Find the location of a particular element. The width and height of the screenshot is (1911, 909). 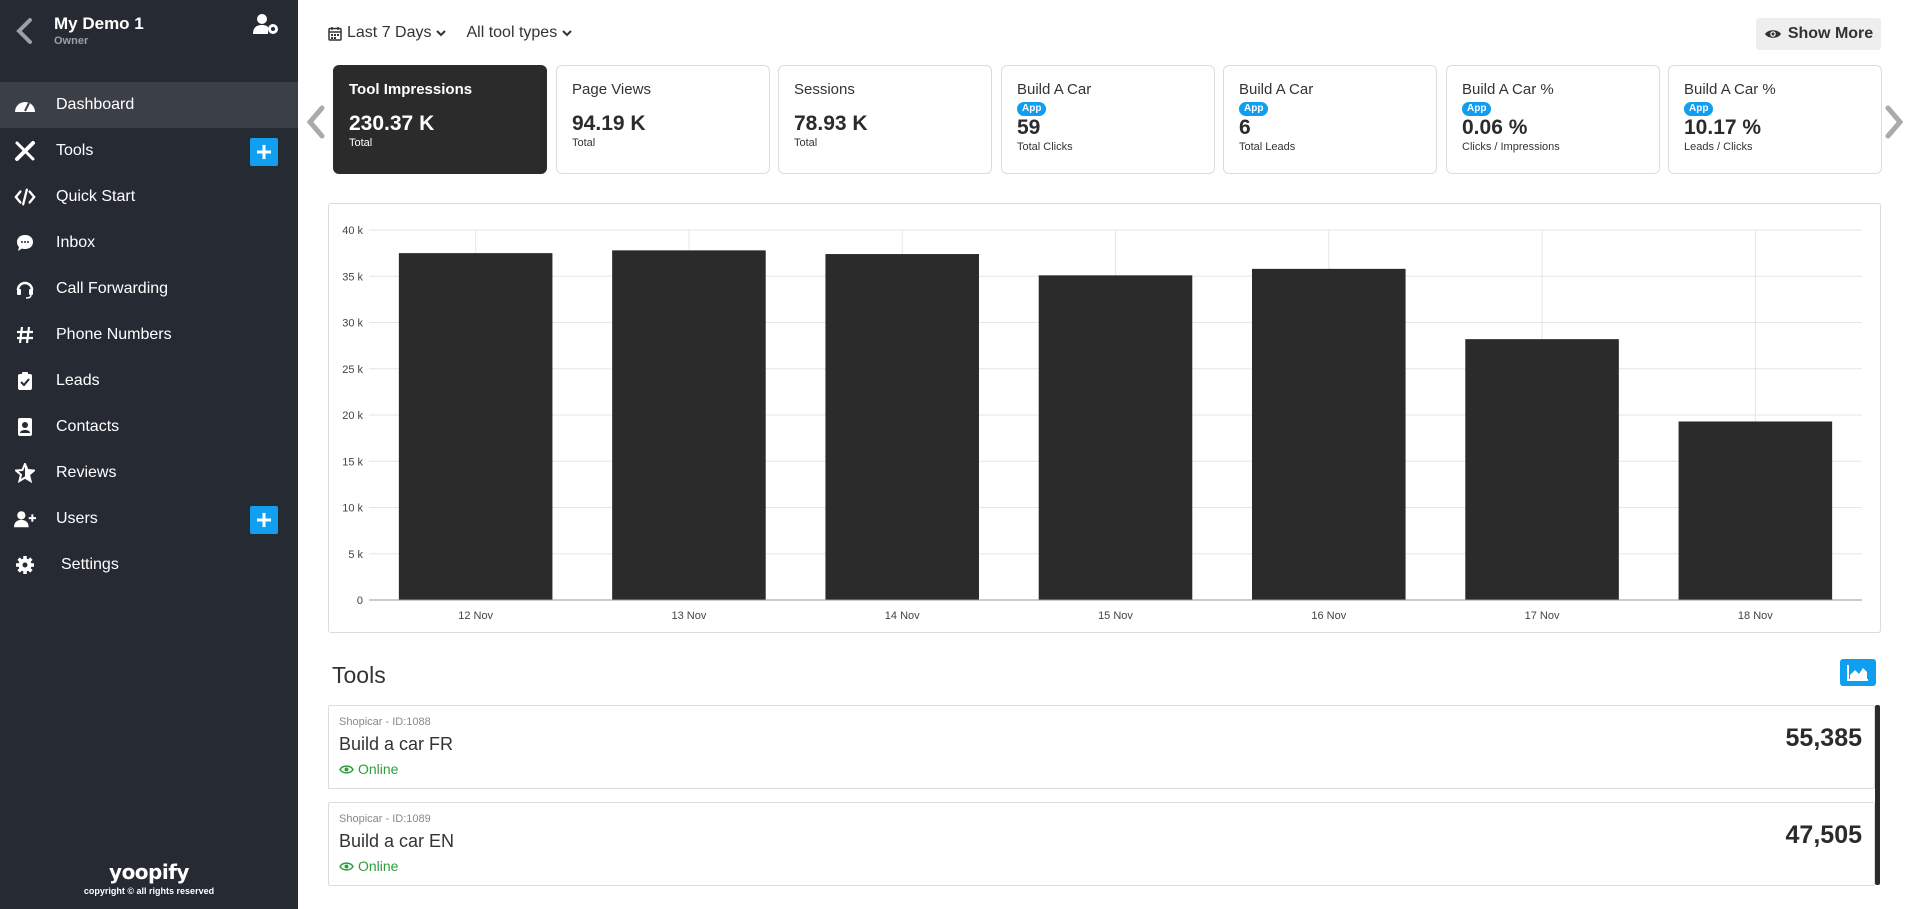

metric-card: Page Views 94.19 K Total is located at coordinates (663, 119).